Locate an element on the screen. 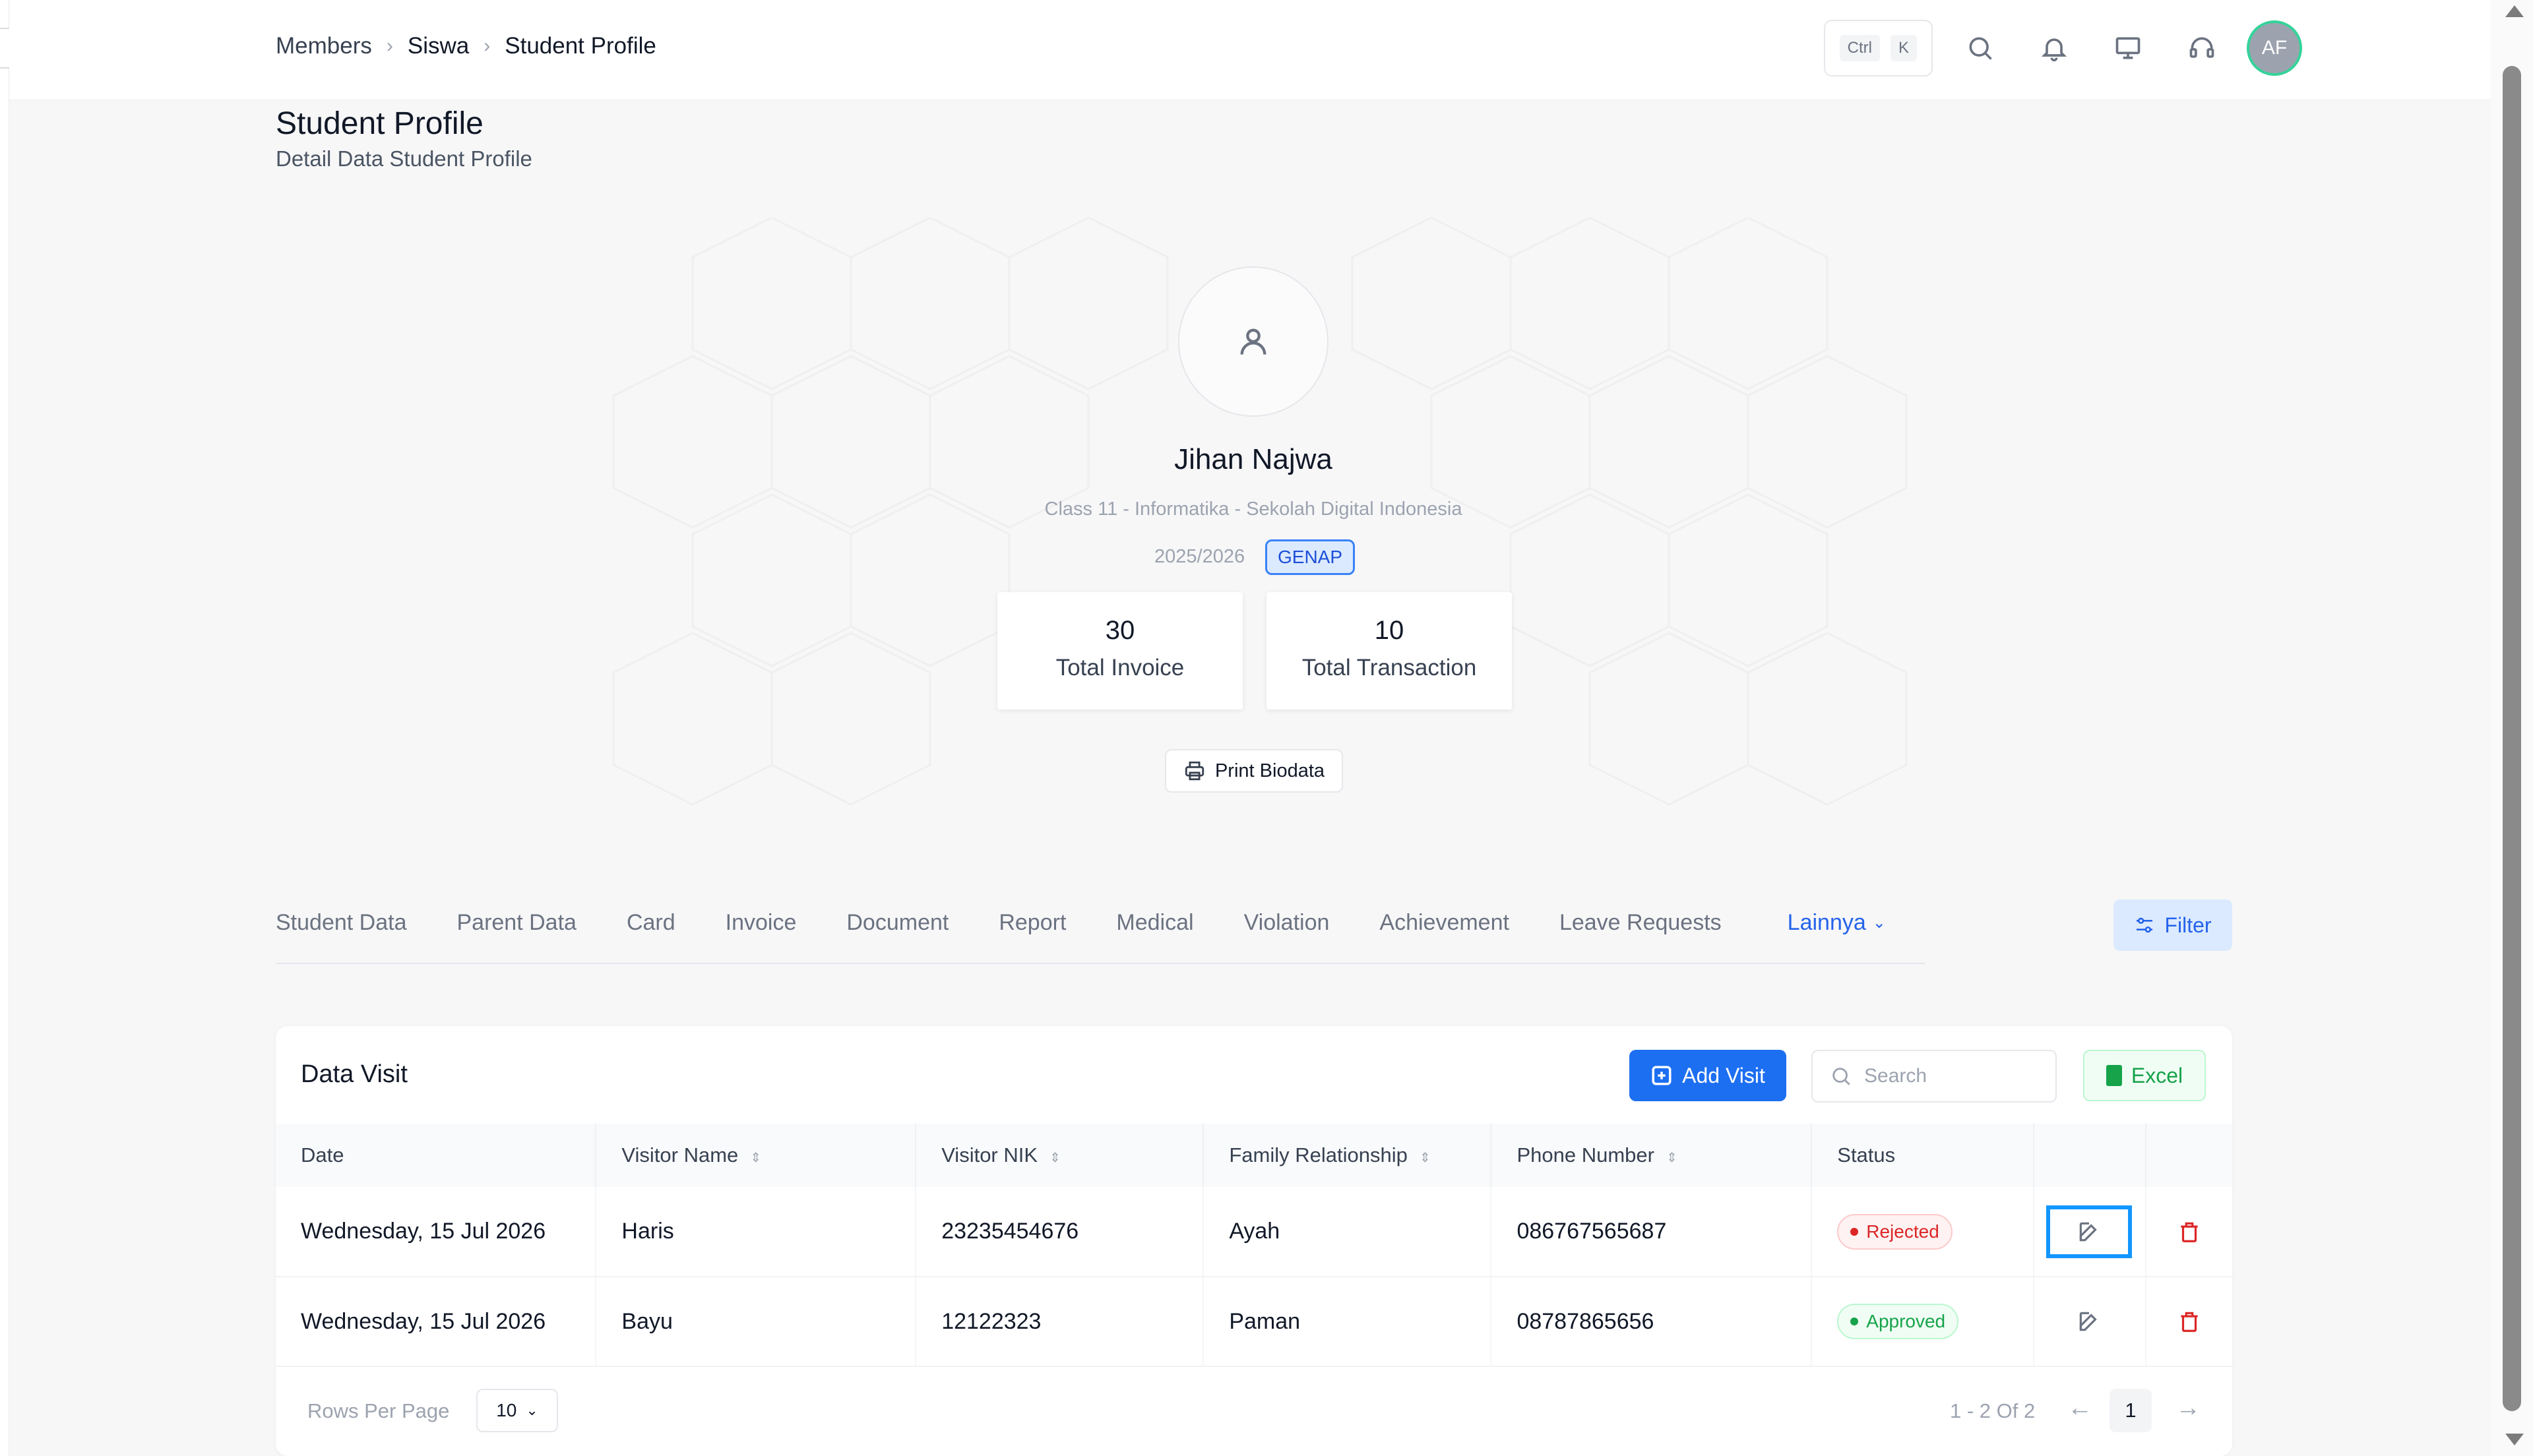 Image resolution: width=2533 pixels, height=1456 pixels. breadcrumb-siswa: Siswa is located at coordinates (438, 46).